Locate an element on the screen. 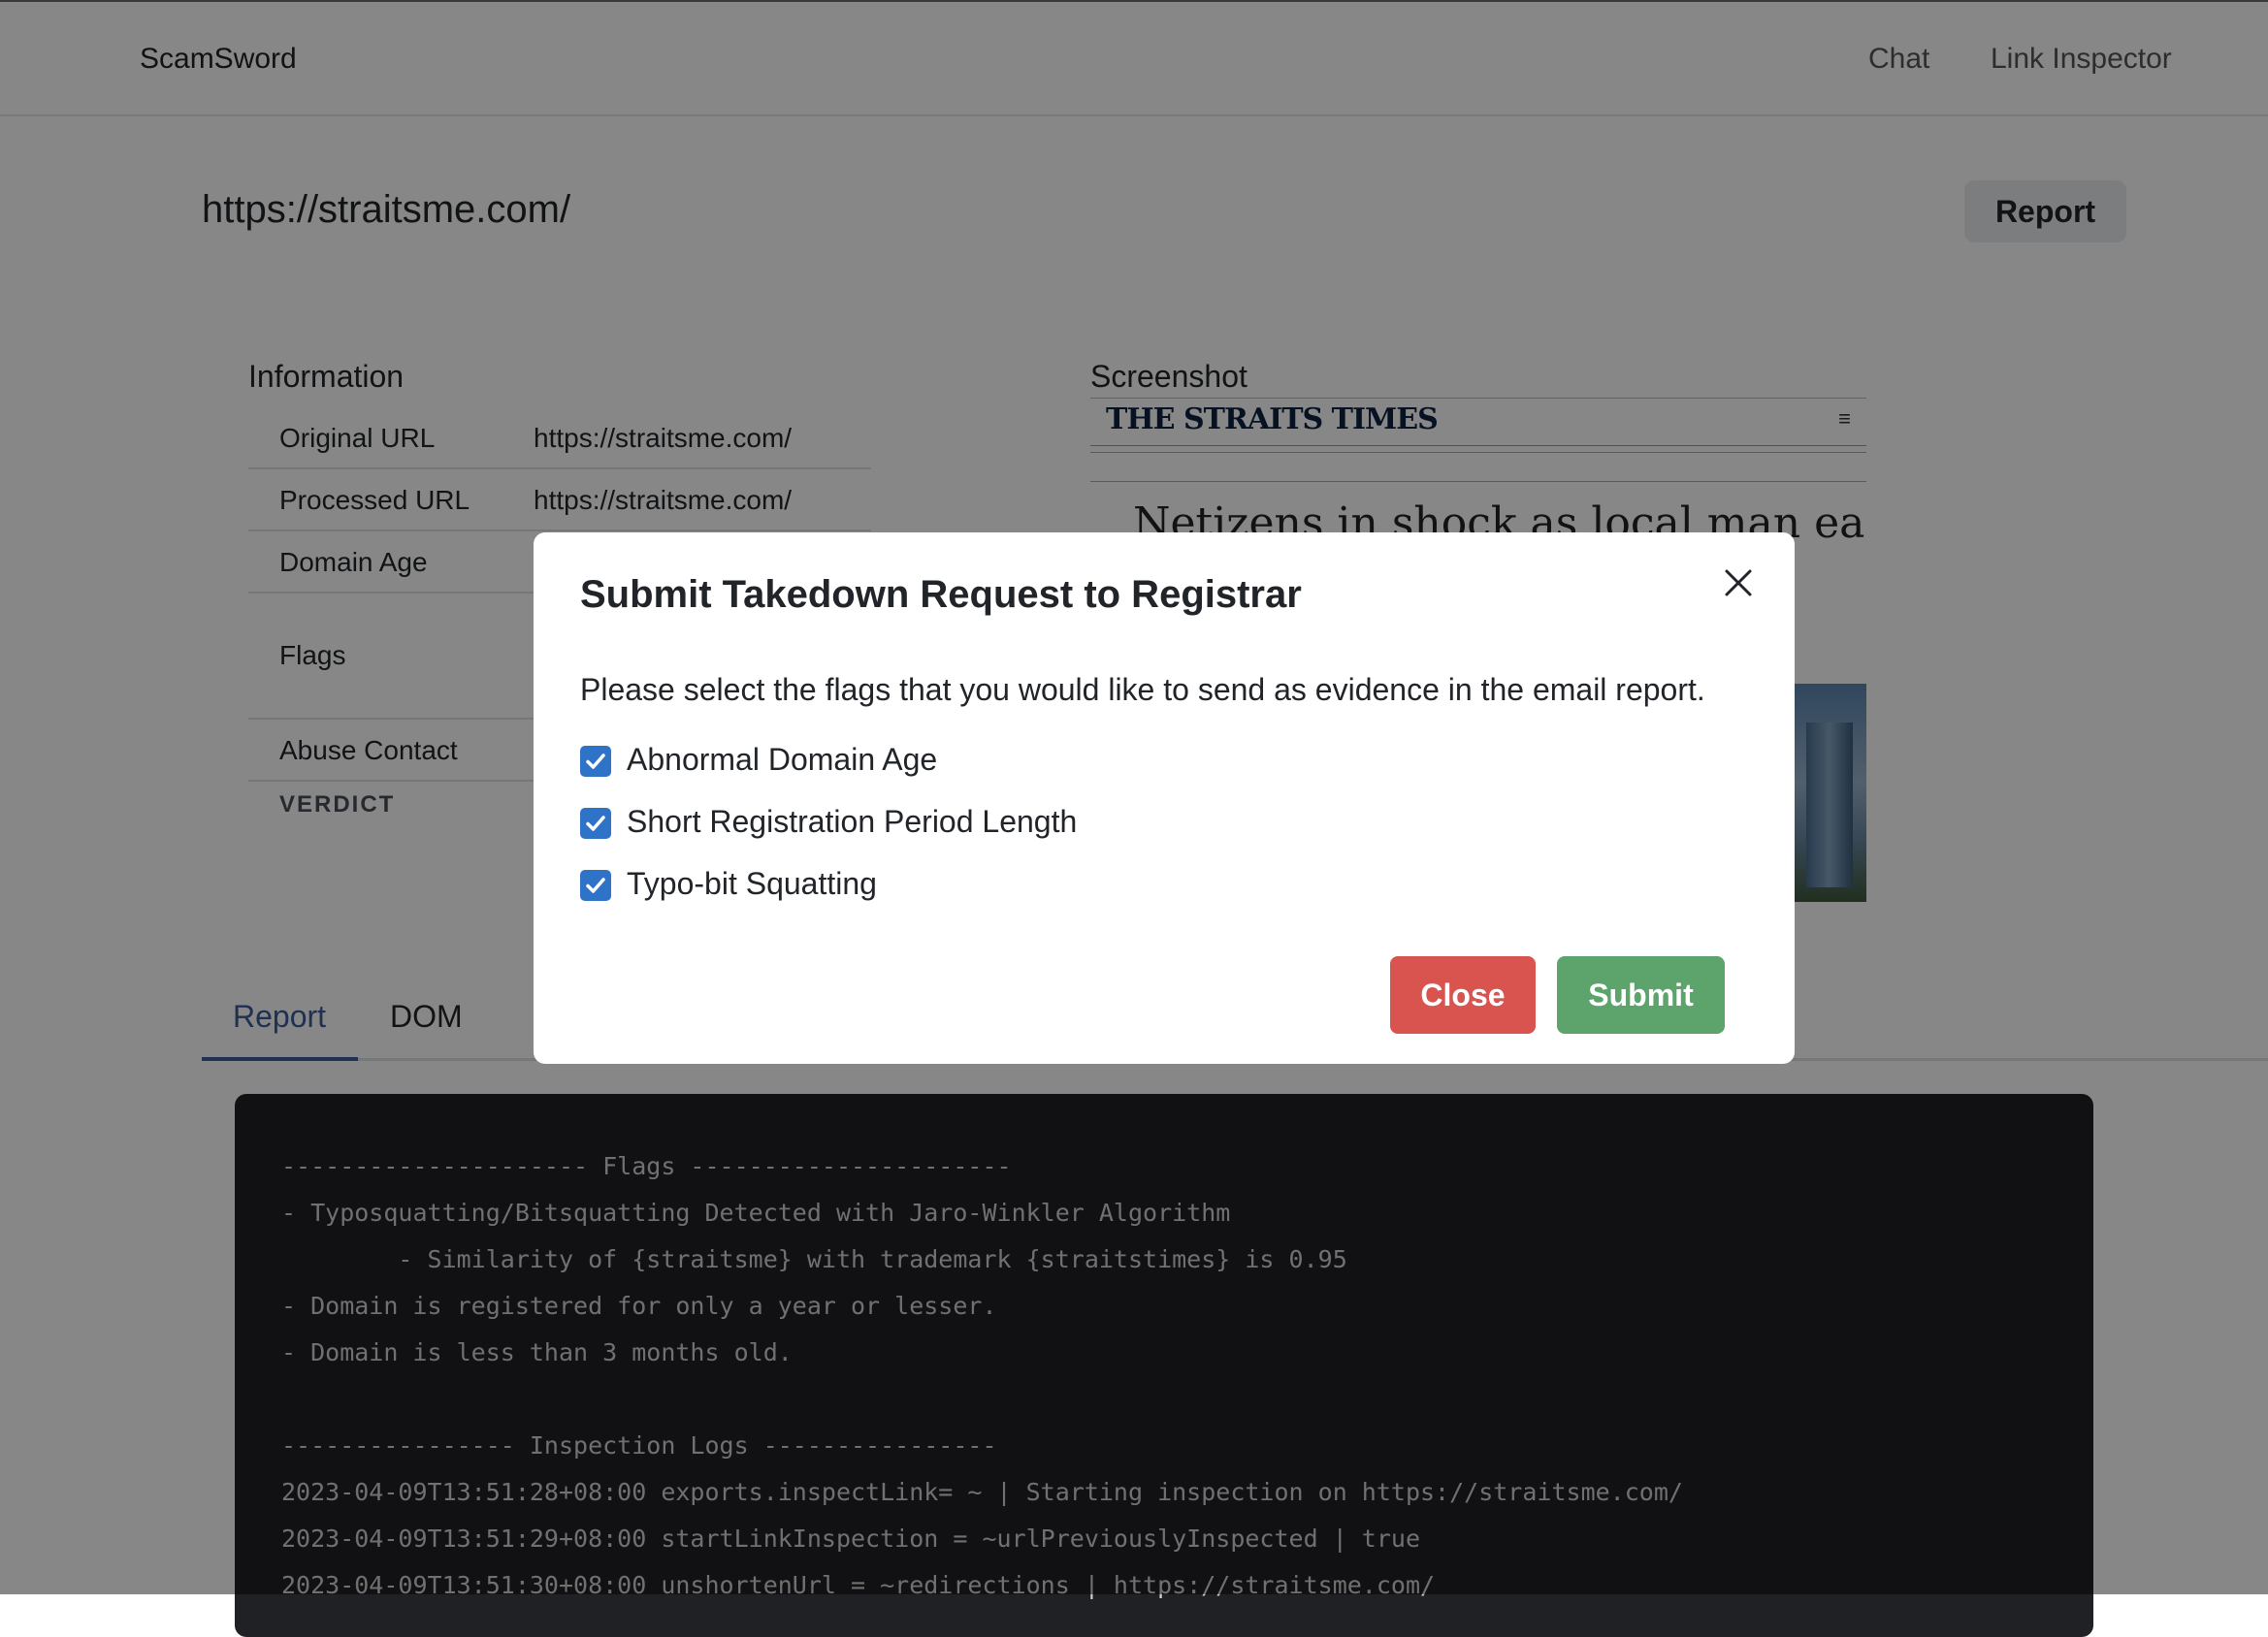 This screenshot has height=1637, width=2268. flag-label: Short Registration Period Length is located at coordinates (852, 822).